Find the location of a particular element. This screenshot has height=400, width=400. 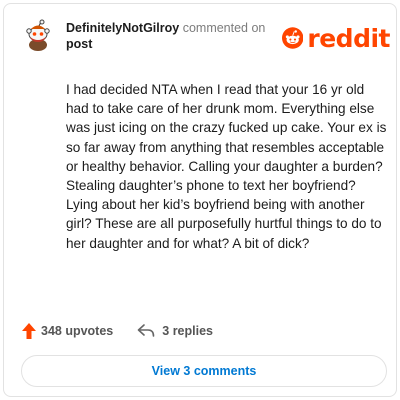

reply-count: 3 replies is located at coordinates (187, 331).